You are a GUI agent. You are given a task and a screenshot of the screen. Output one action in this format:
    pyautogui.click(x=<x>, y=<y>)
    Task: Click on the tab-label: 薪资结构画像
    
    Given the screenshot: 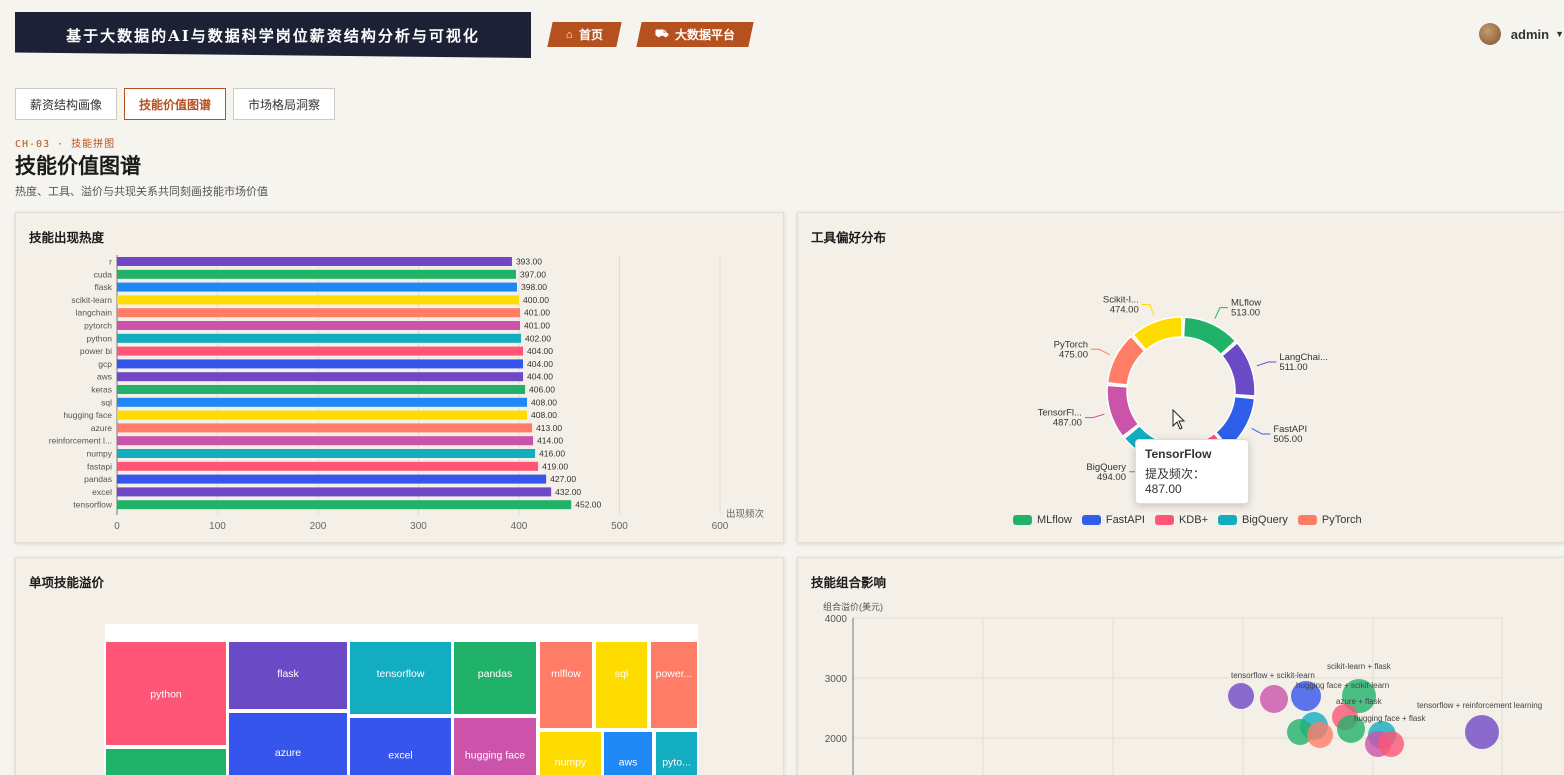 What is the action you would take?
    pyautogui.click(x=66, y=104)
    